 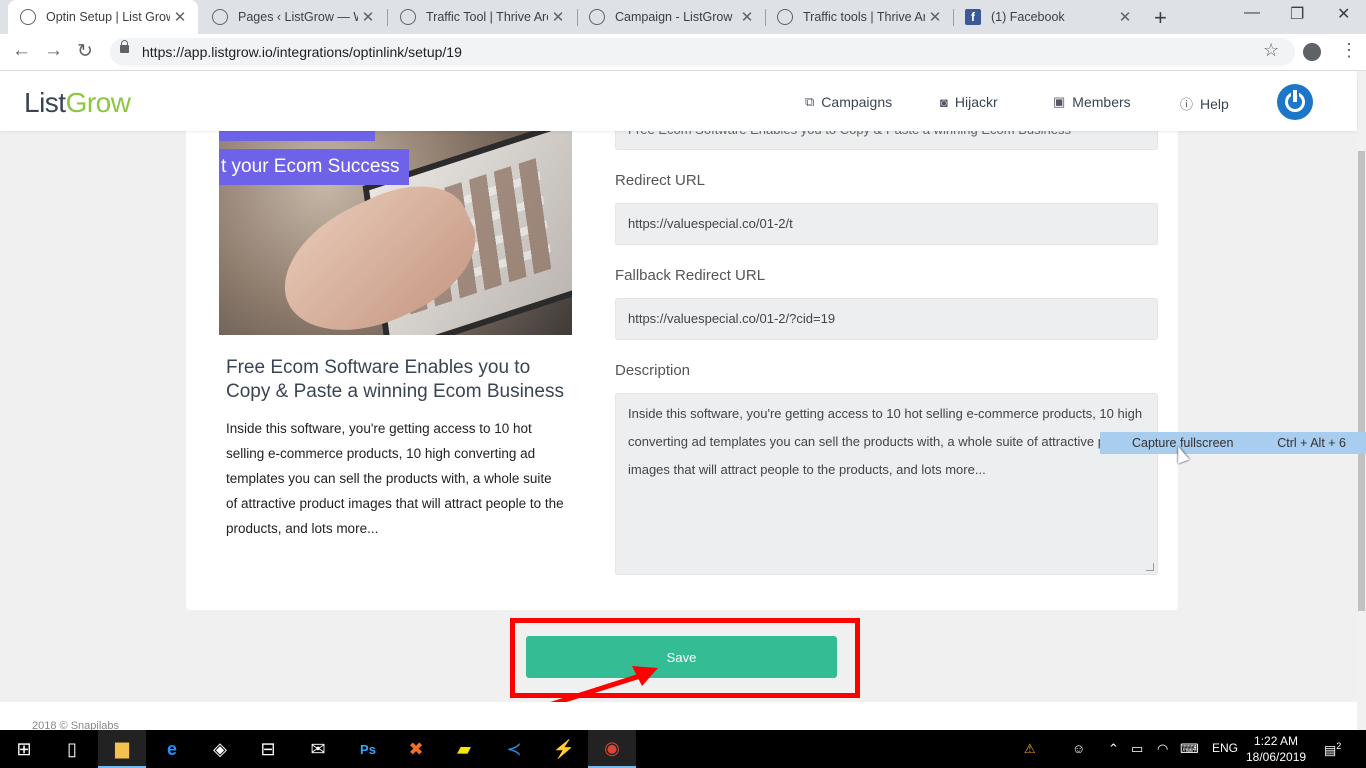 What do you see at coordinates (1113, 749) in the screenshot?
I see `show-hidden-icons-icon: ⌃` at bounding box center [1113, 749].